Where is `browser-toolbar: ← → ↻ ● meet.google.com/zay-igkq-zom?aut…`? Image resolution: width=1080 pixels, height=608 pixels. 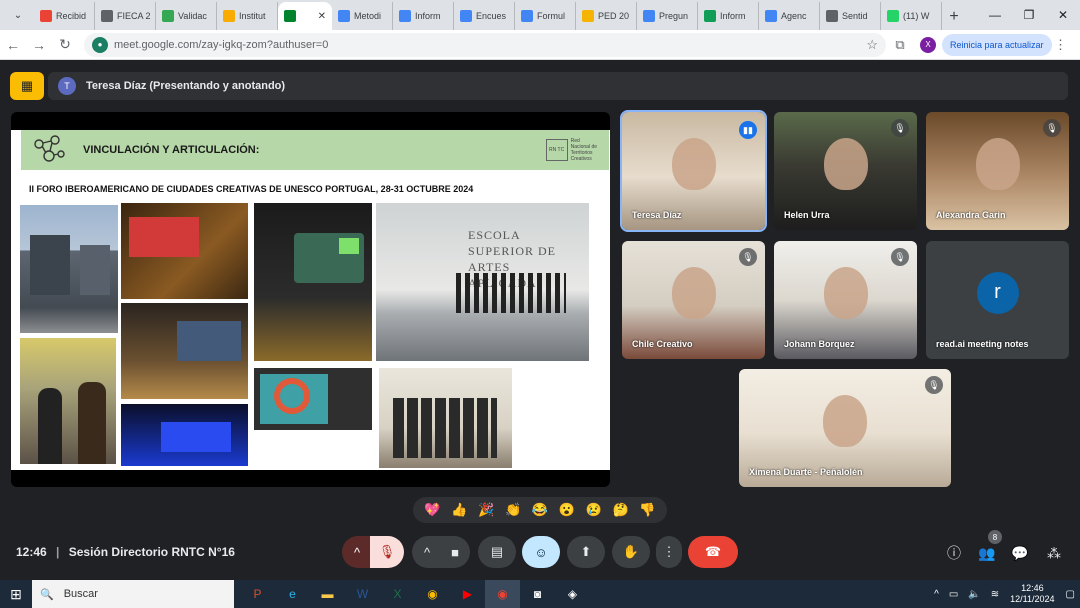 browser-toolbar: ← → ↻ ● meet.google.com/zay-igkq-zom?aut… is located at coordinates (540, 45).